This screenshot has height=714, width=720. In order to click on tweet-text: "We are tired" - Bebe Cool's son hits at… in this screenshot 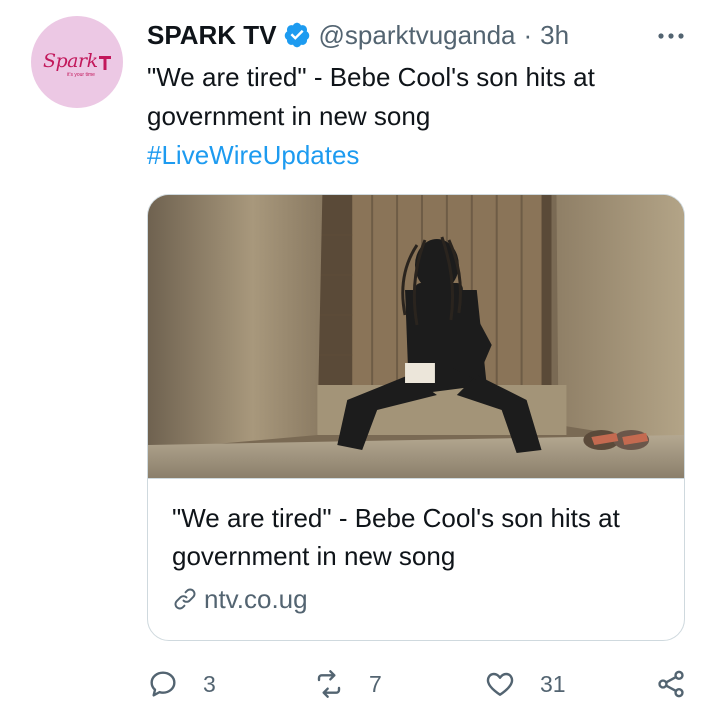, I will do `click(417, 116)`.